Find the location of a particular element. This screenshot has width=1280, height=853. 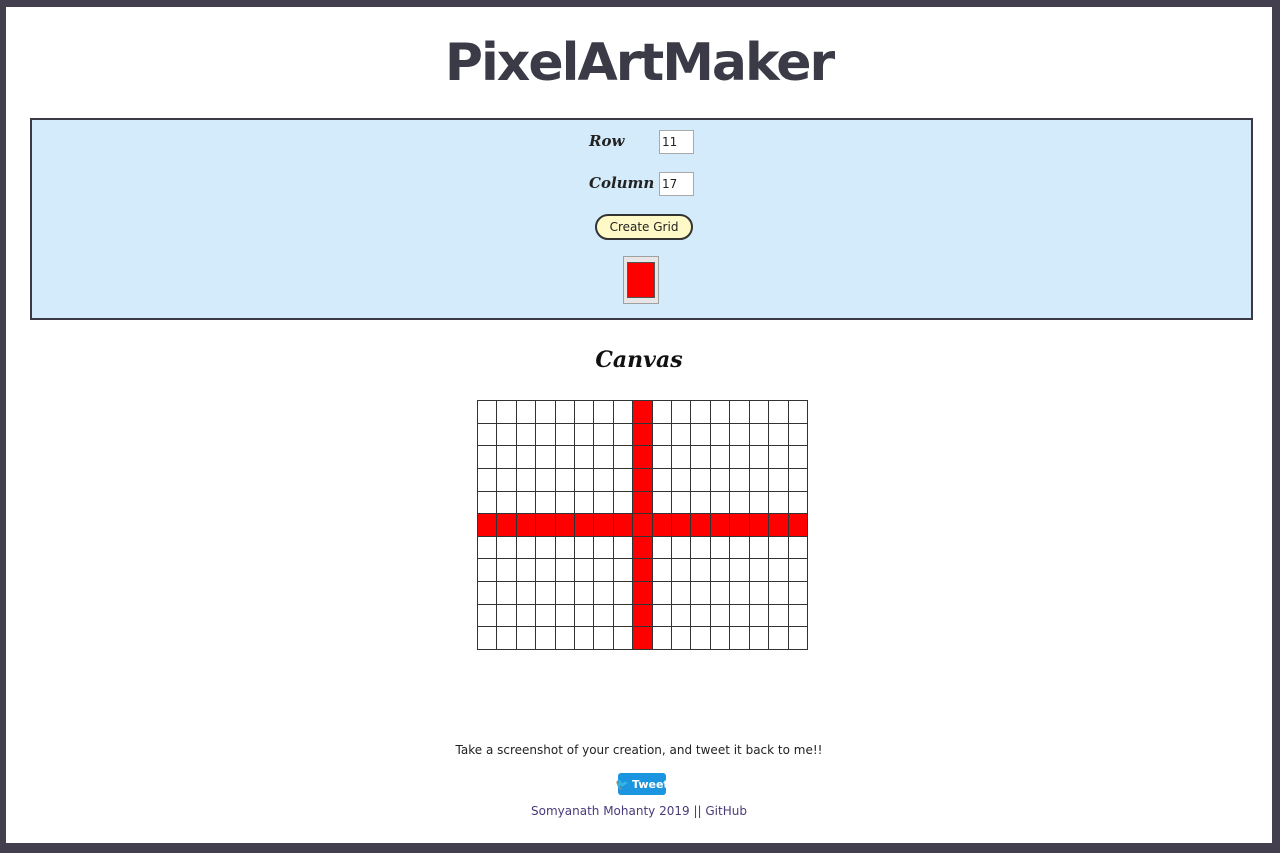

create-grid-button: Create Grid is located at coordinates (644, 227).